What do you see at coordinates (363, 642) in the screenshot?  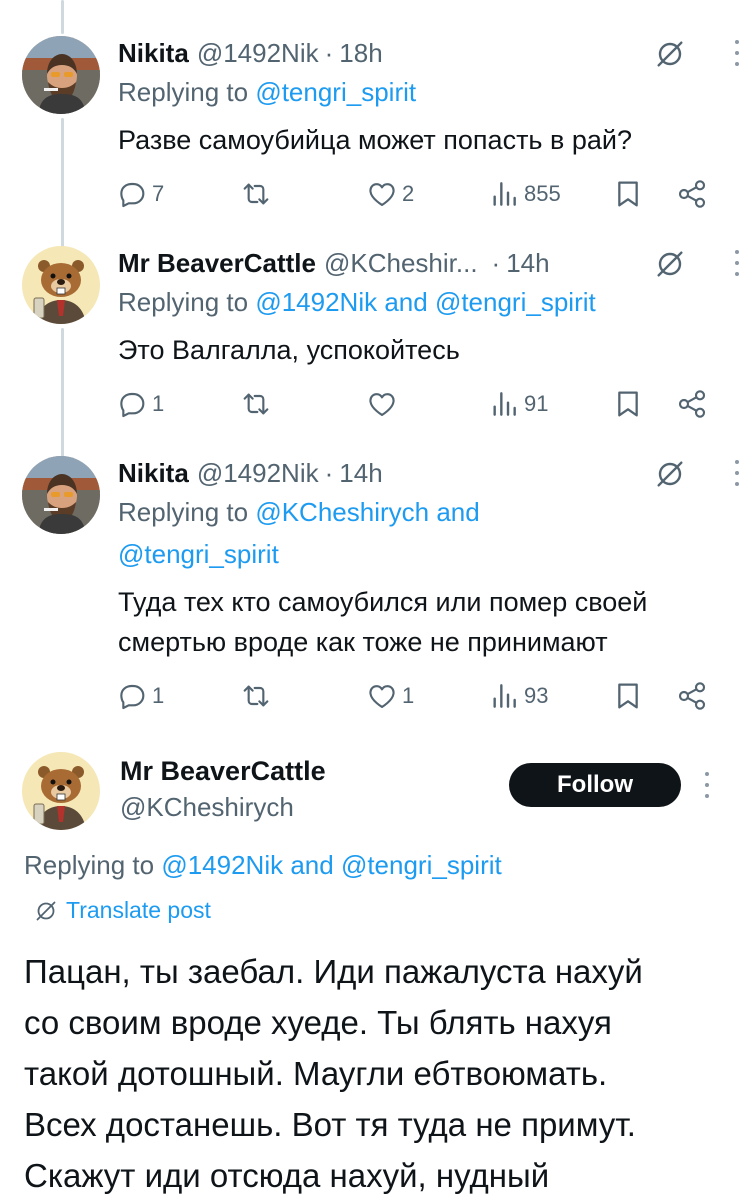 I see `tweet-text-line-2: смертью вроде как тоже не принимают` at bounding box center [363, 642].